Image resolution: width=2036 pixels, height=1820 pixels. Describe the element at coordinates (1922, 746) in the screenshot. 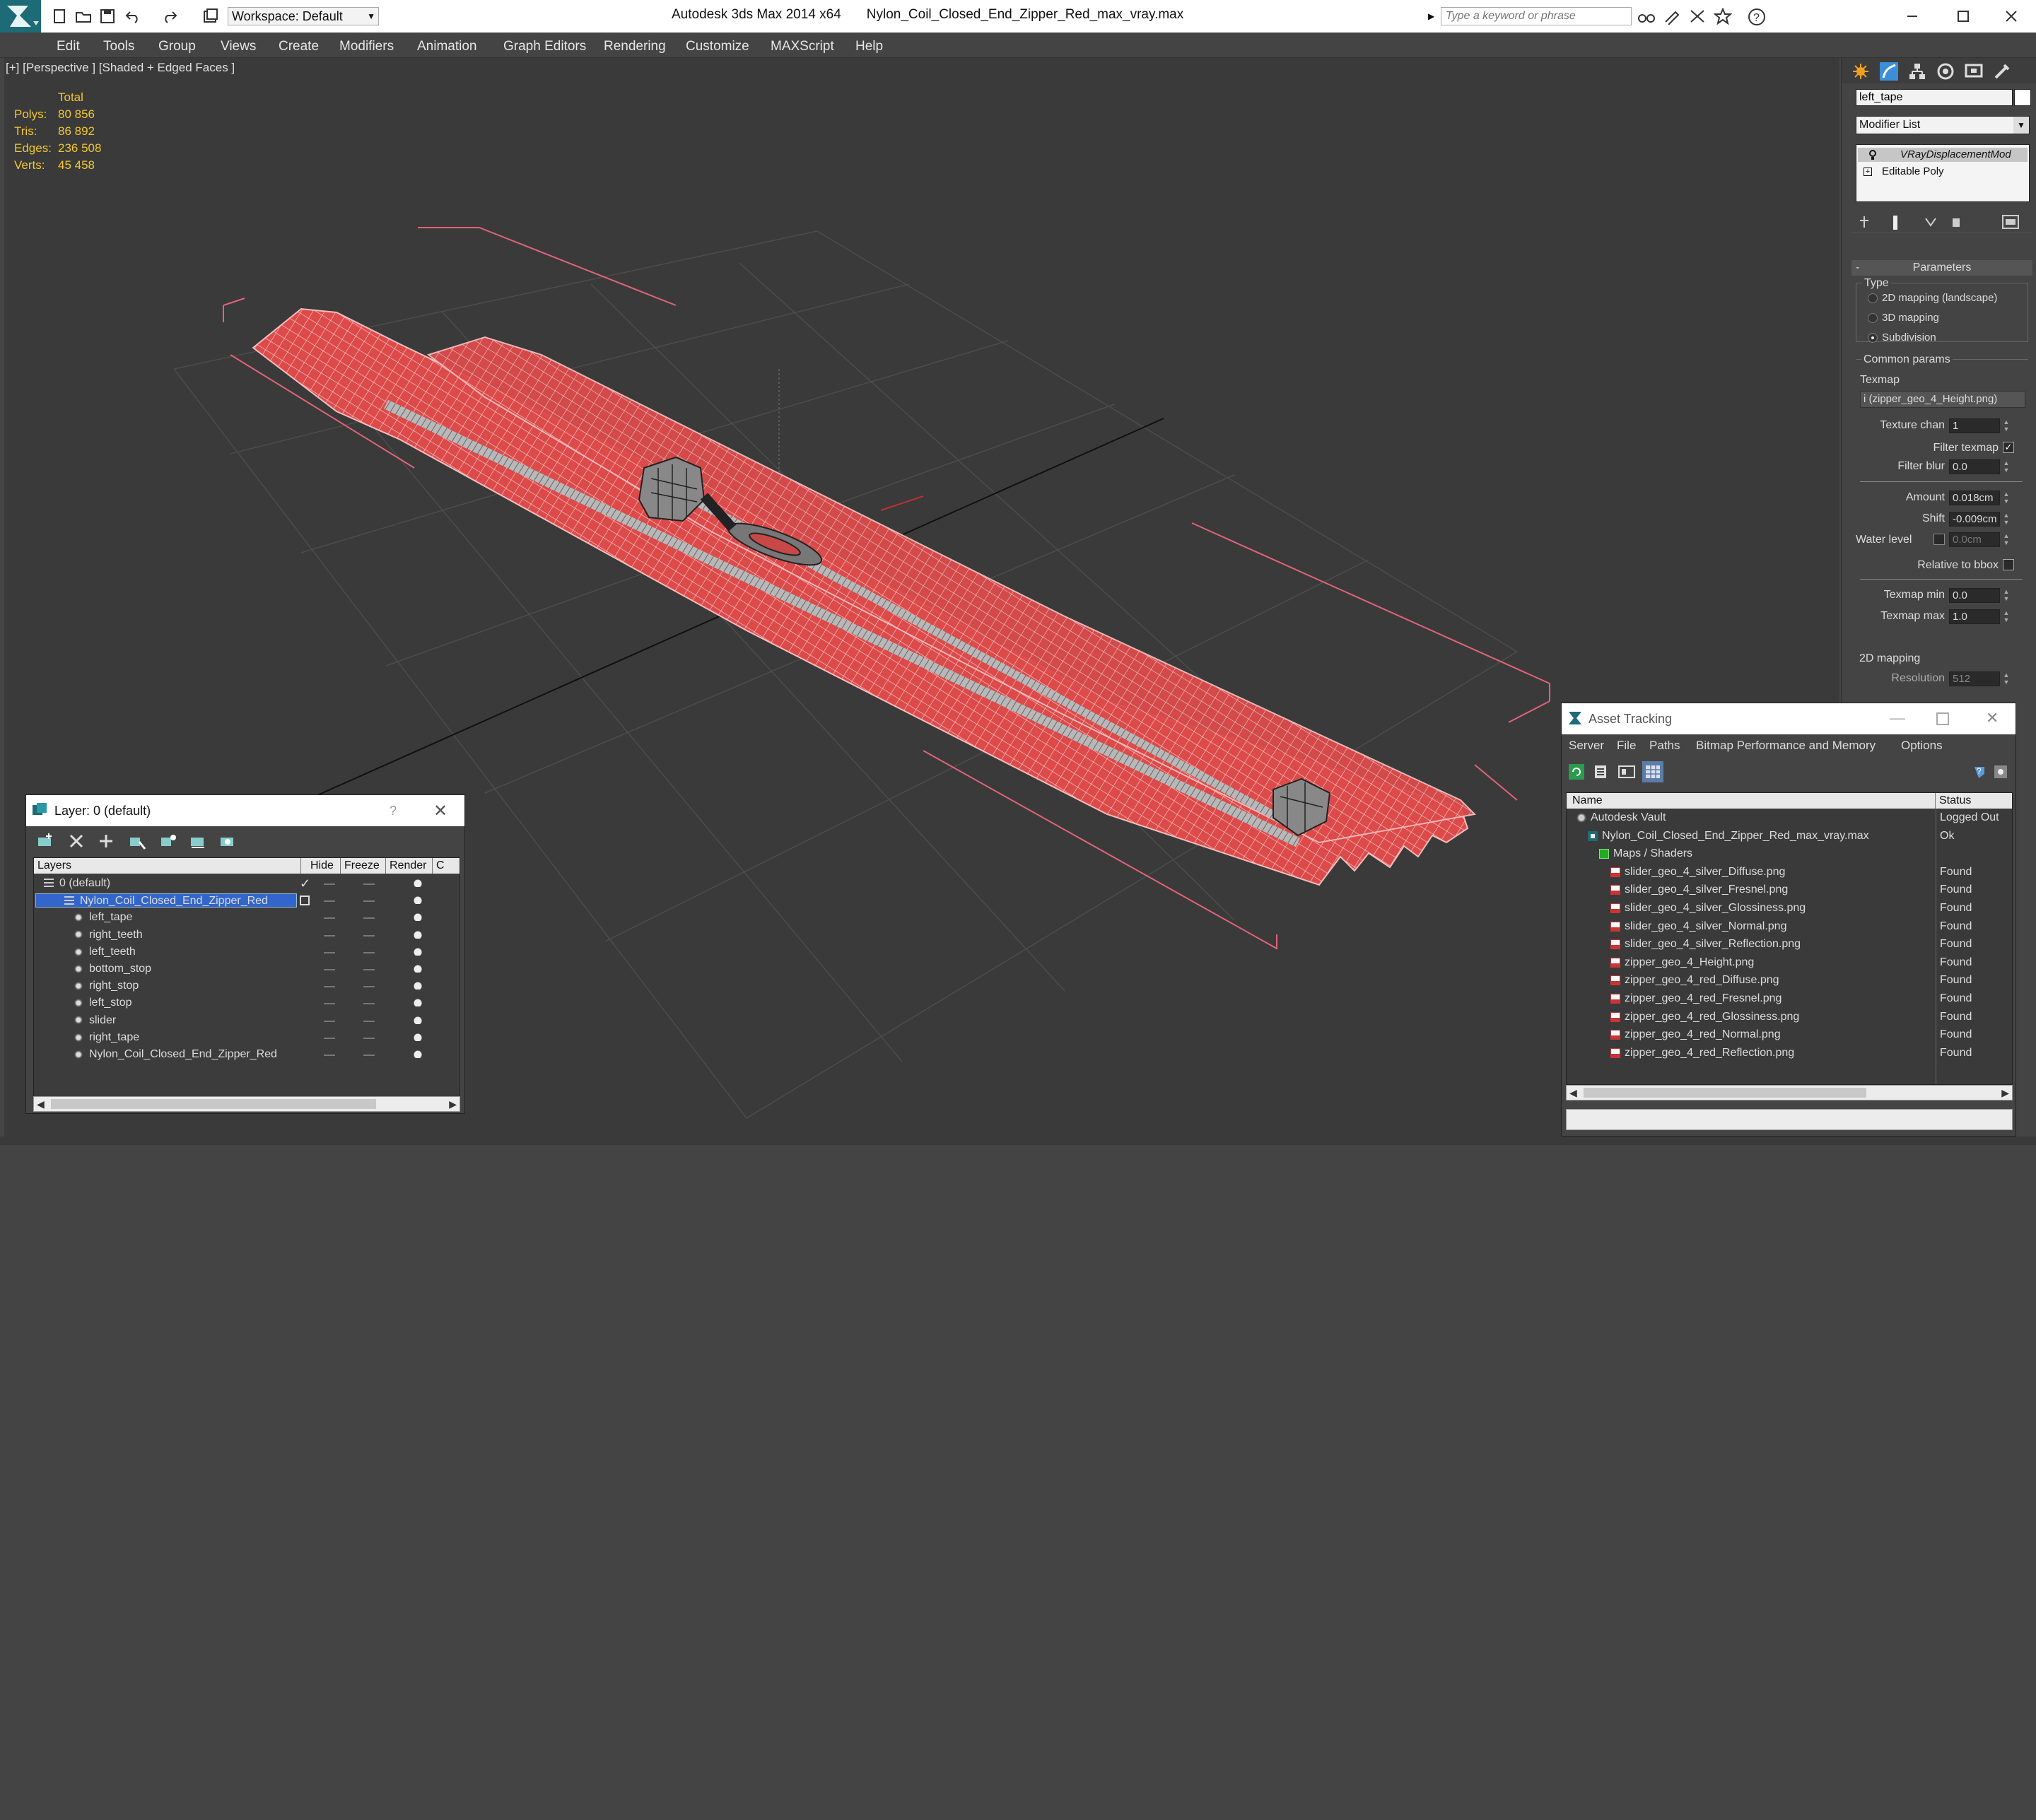

I see `asset-menu-options: Options` at that location.